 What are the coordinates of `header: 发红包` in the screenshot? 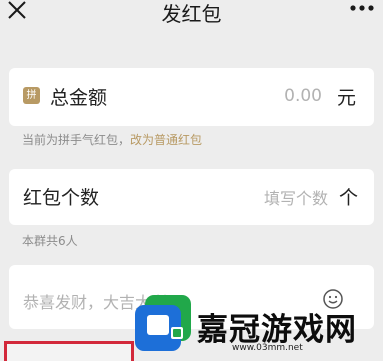 It's located at (191, 17).